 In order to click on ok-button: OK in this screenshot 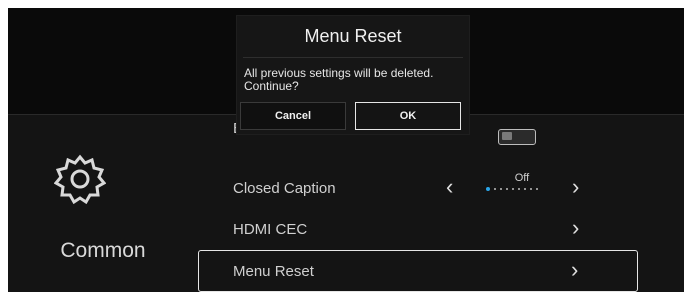, I will do `click(408, 116)`.